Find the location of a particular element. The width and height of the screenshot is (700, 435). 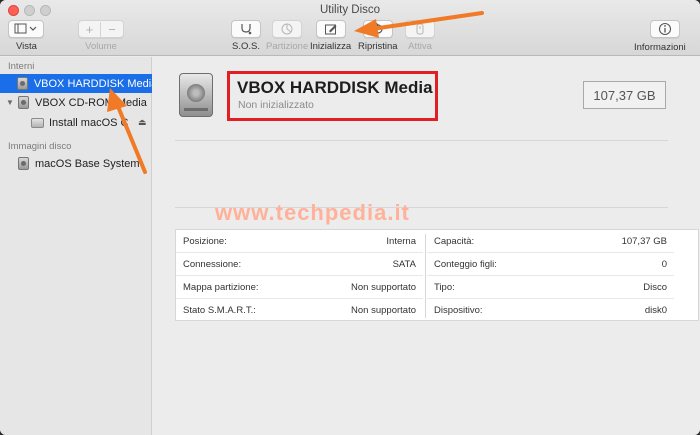

info-label: Connessione: is located at coordinates (212, 264).